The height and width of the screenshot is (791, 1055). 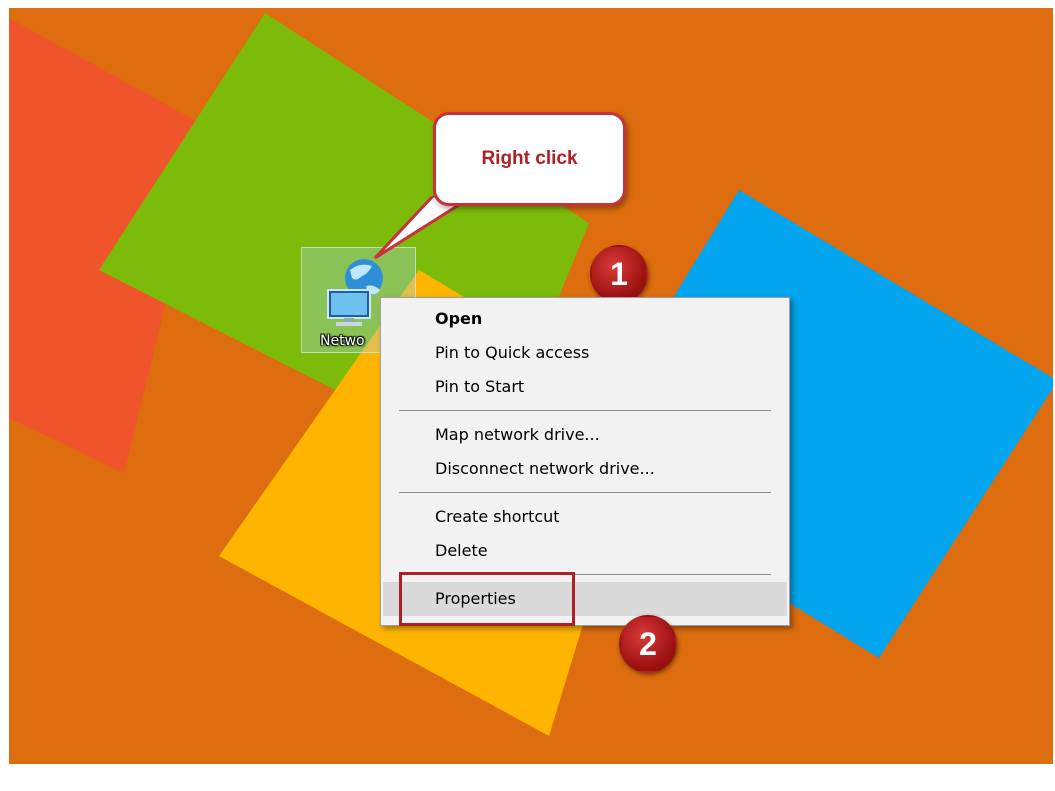 What do you see at coordinates (585, 551) in the screenshot?
I see `menu-item-delete: Delete` at bounding box center [585, 551].